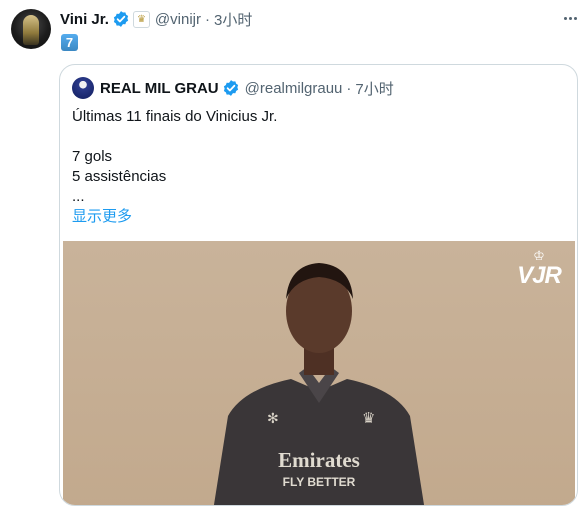 Image resolution: width=588 pixels, height=506 pixels. I want to click on avatar-figure, so click(31, 30).